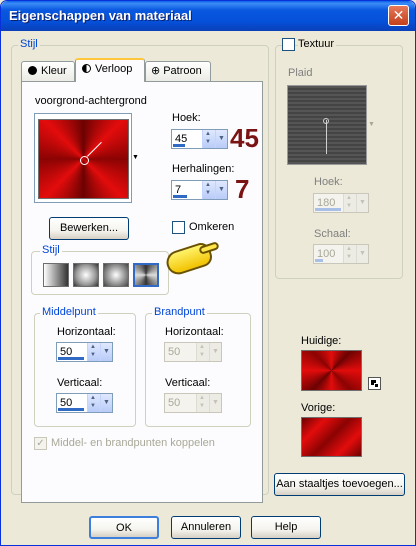 The image size is (416, 546). What do you see at coordinates (202, 403) in the screenshot?
I see `focal-vertical-up-down: ▲ ▼` at bounding box center [202, 403].